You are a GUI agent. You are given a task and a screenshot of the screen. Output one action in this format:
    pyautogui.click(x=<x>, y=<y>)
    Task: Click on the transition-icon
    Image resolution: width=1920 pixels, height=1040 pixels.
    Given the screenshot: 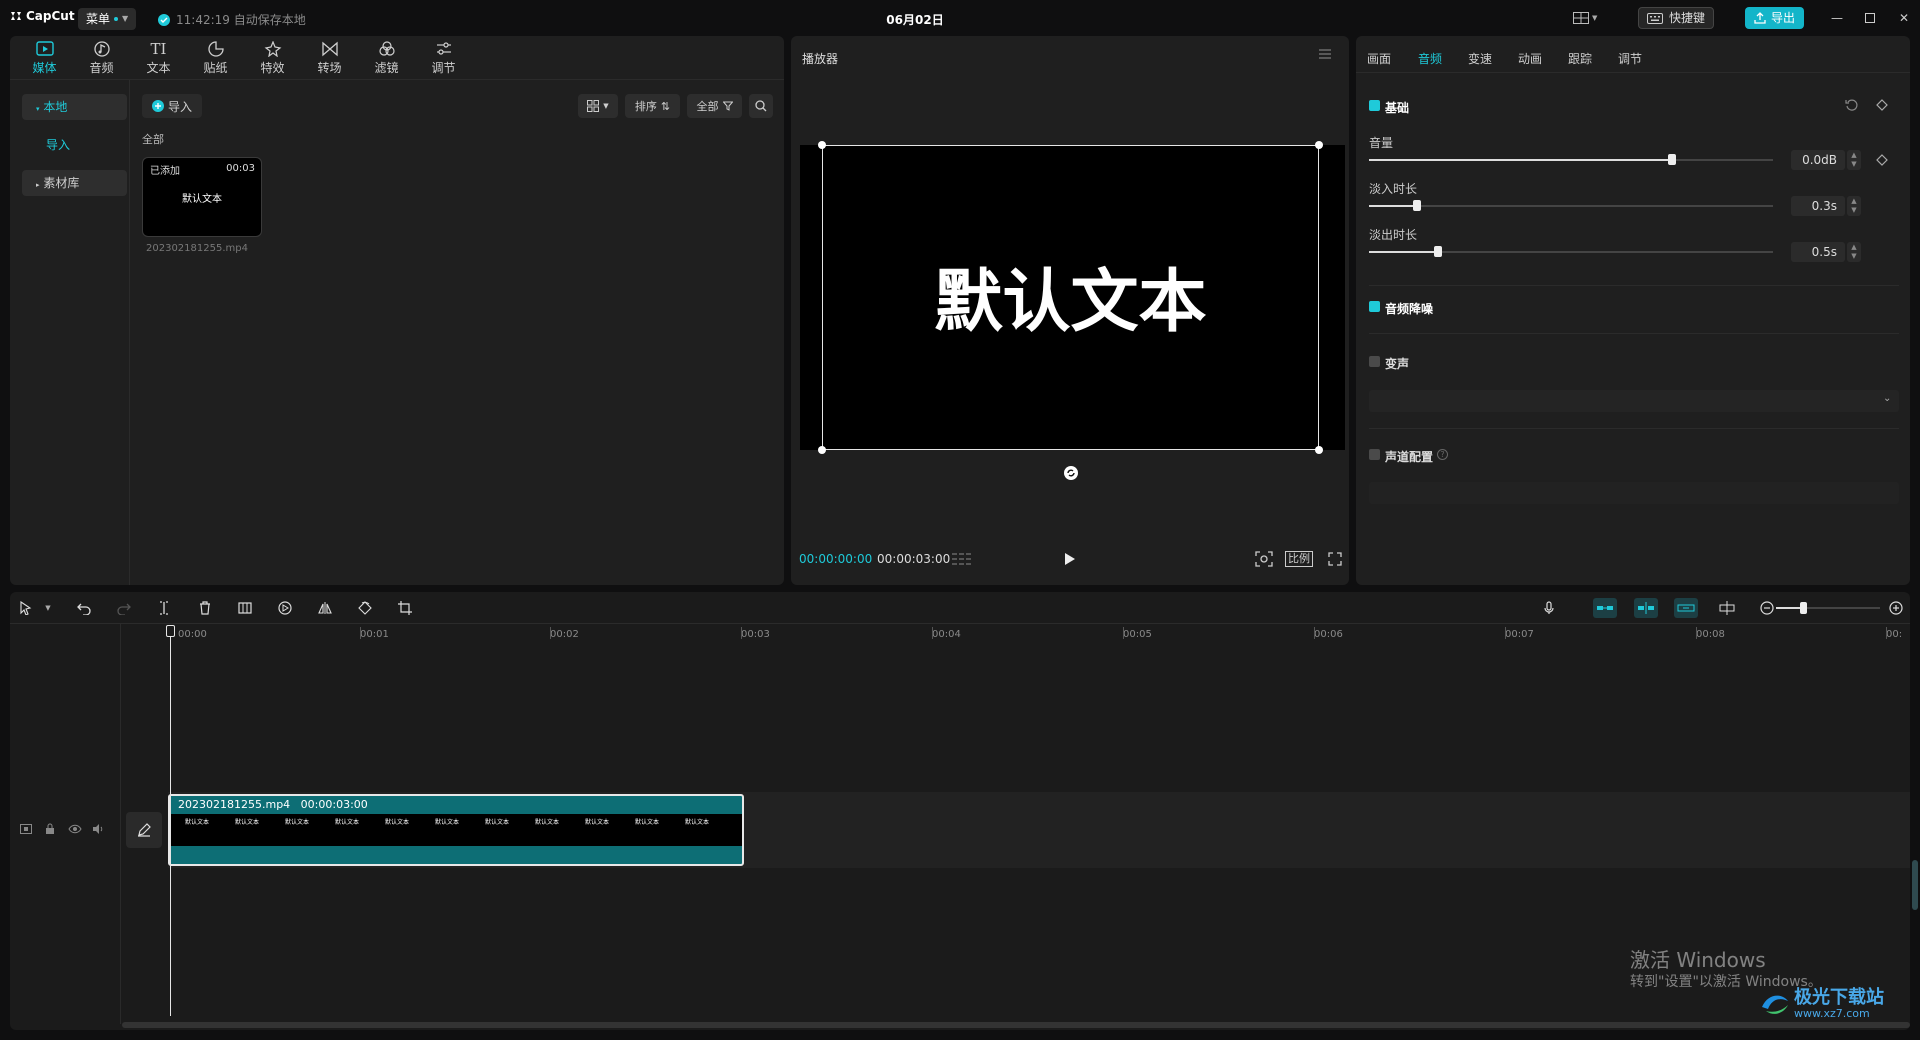 What is the action you would take?
    pyautogui.click(x=330, y=49)
    